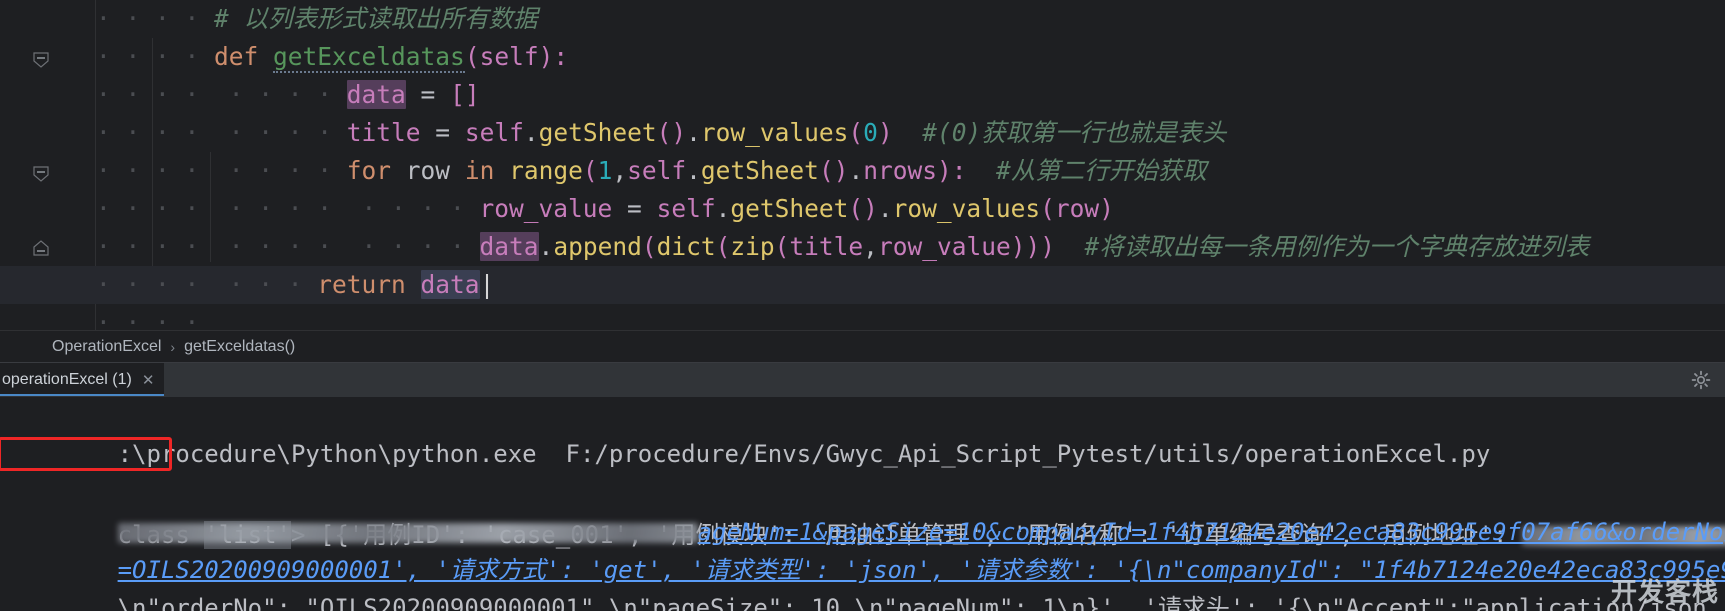  I want to click on function-name: getExceldatas, so click(369, 57).